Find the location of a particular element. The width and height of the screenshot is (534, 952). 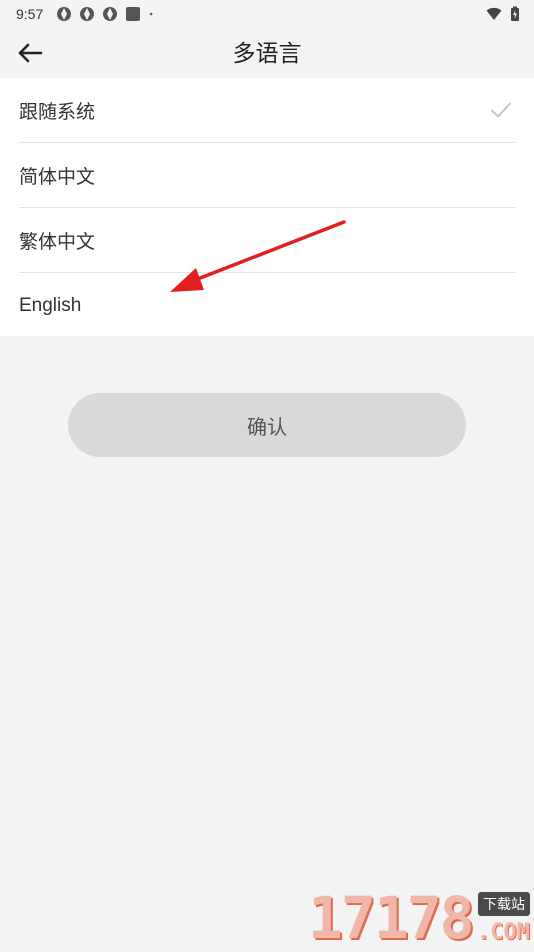

app-header: 多语言 is located at coordinates (267, 53).